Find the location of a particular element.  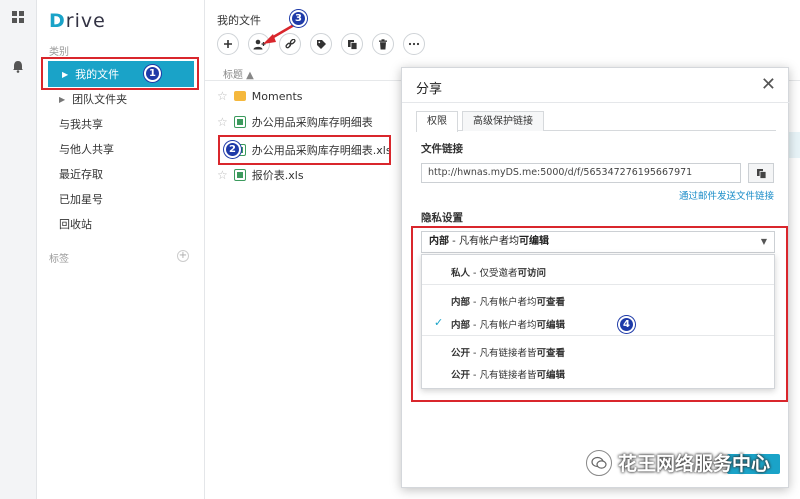

add-tag-icon: + is located at coordinates (183, 256).